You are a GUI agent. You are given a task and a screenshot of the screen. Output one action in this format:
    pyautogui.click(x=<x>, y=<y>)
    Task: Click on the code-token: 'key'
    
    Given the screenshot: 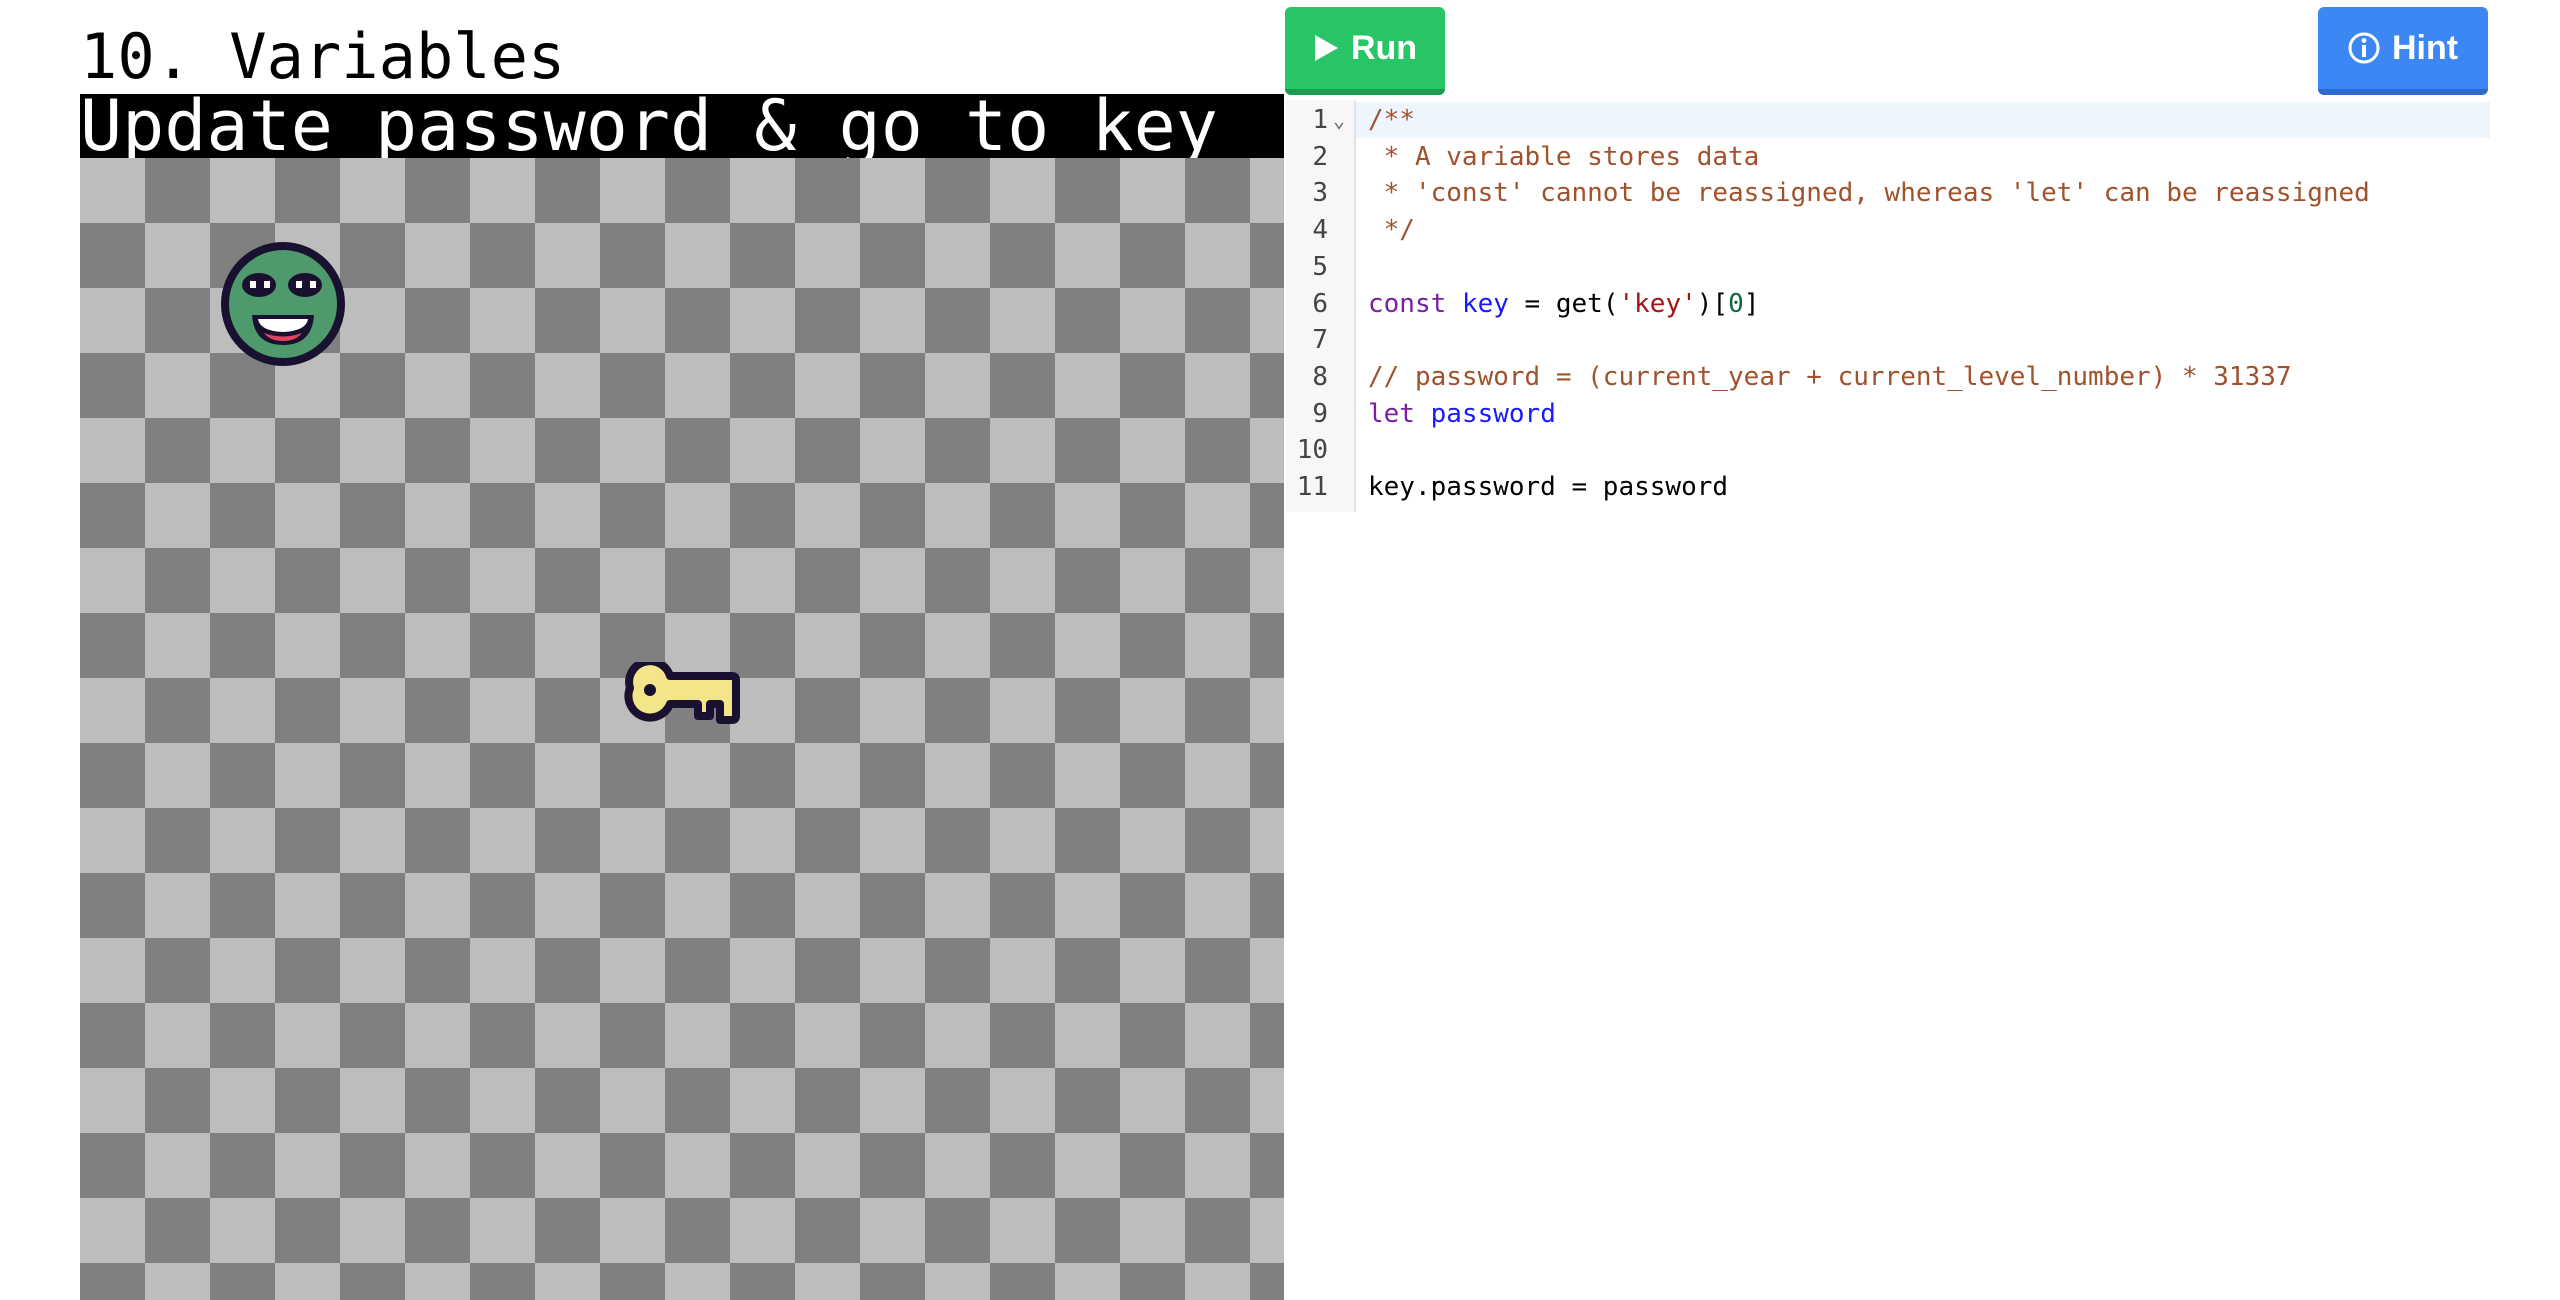 What is the action you would take?
    pyautogui.click(x=1657, y=303)
    